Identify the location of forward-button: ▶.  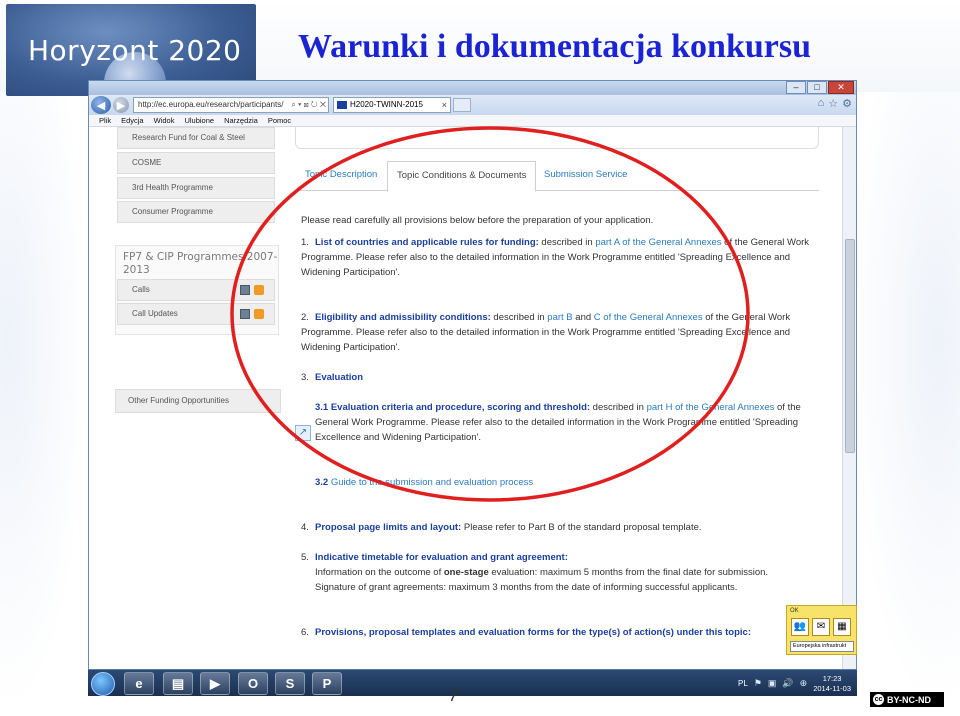
(121, 105).